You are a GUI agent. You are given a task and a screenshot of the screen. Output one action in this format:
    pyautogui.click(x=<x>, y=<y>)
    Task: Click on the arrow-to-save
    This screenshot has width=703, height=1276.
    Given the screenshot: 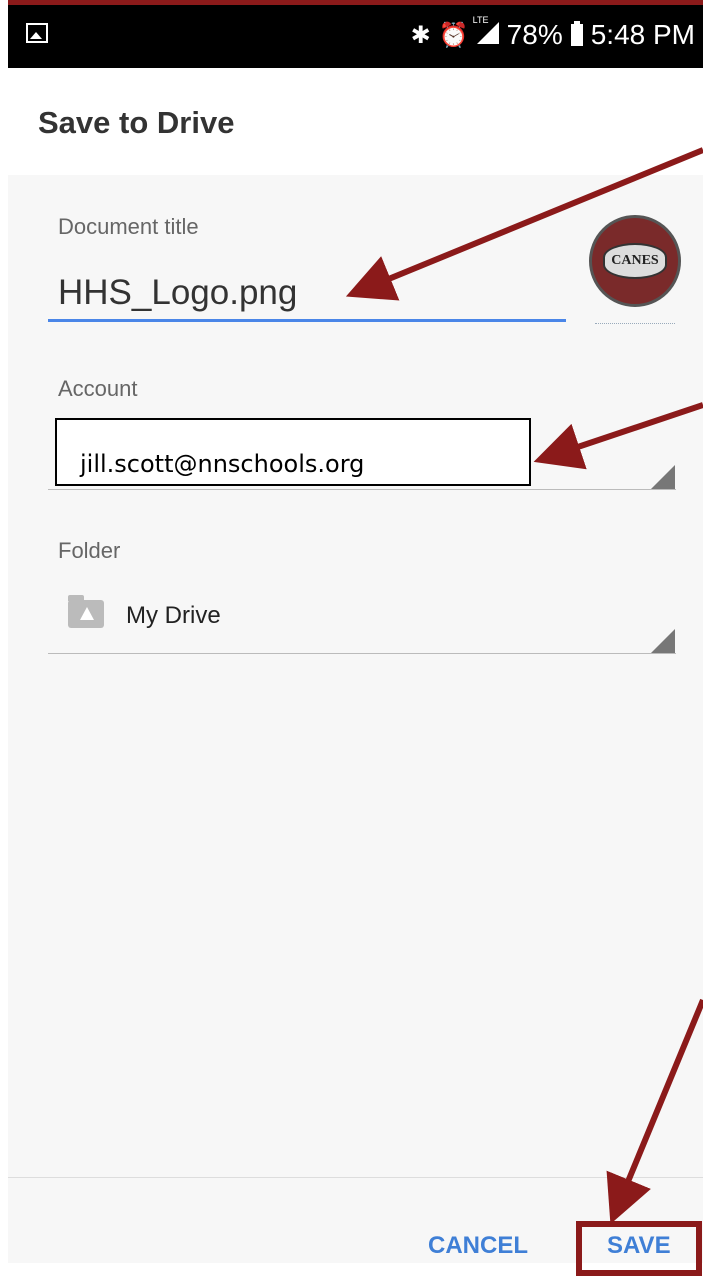 What is the action you would take?
    pyautogui.click(x=654, y=1111)
    